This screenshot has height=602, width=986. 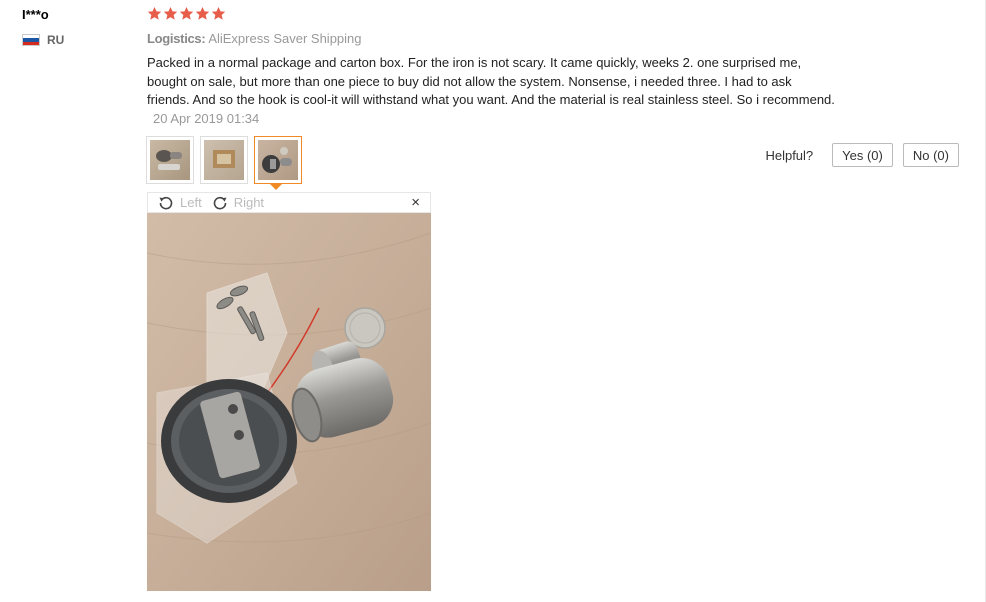 I want to click on rotate-right-label: Right, so click(x=249, y=202).